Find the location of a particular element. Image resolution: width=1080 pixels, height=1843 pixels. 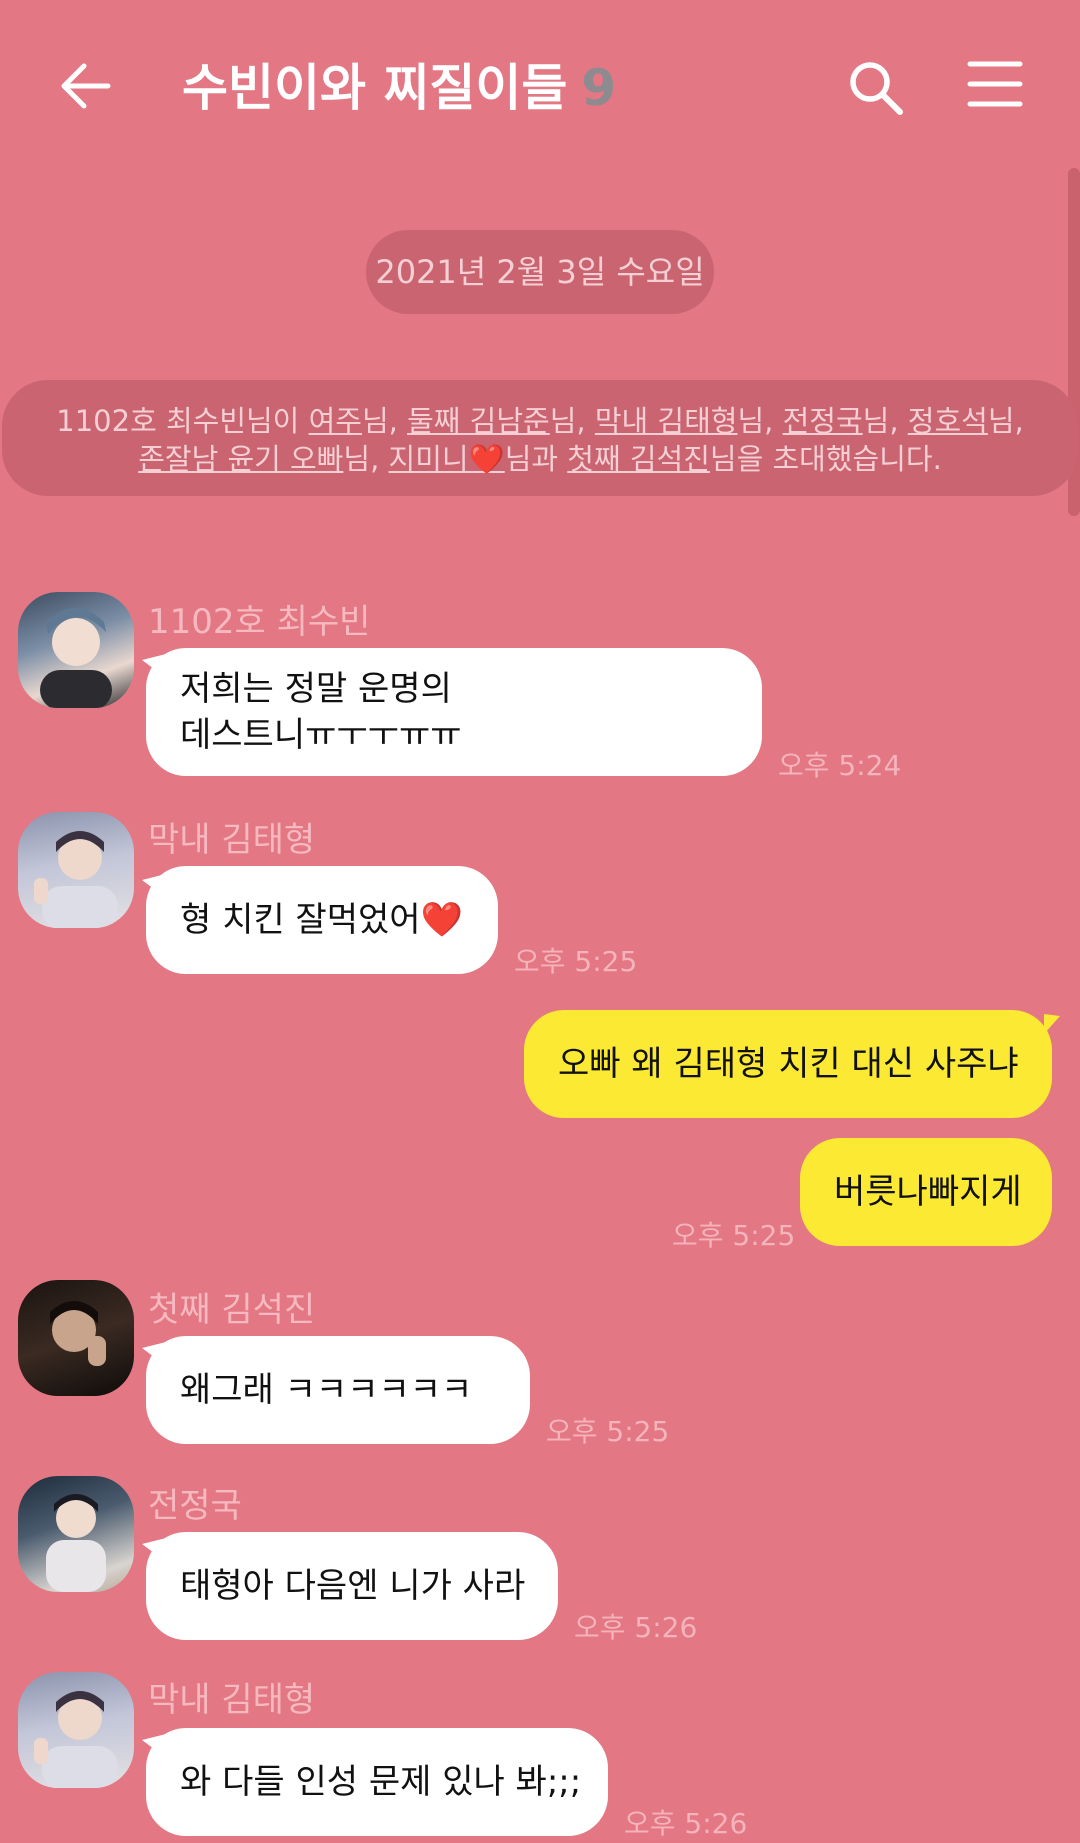

bubble-tail is located at coordinates (1052, 1024).